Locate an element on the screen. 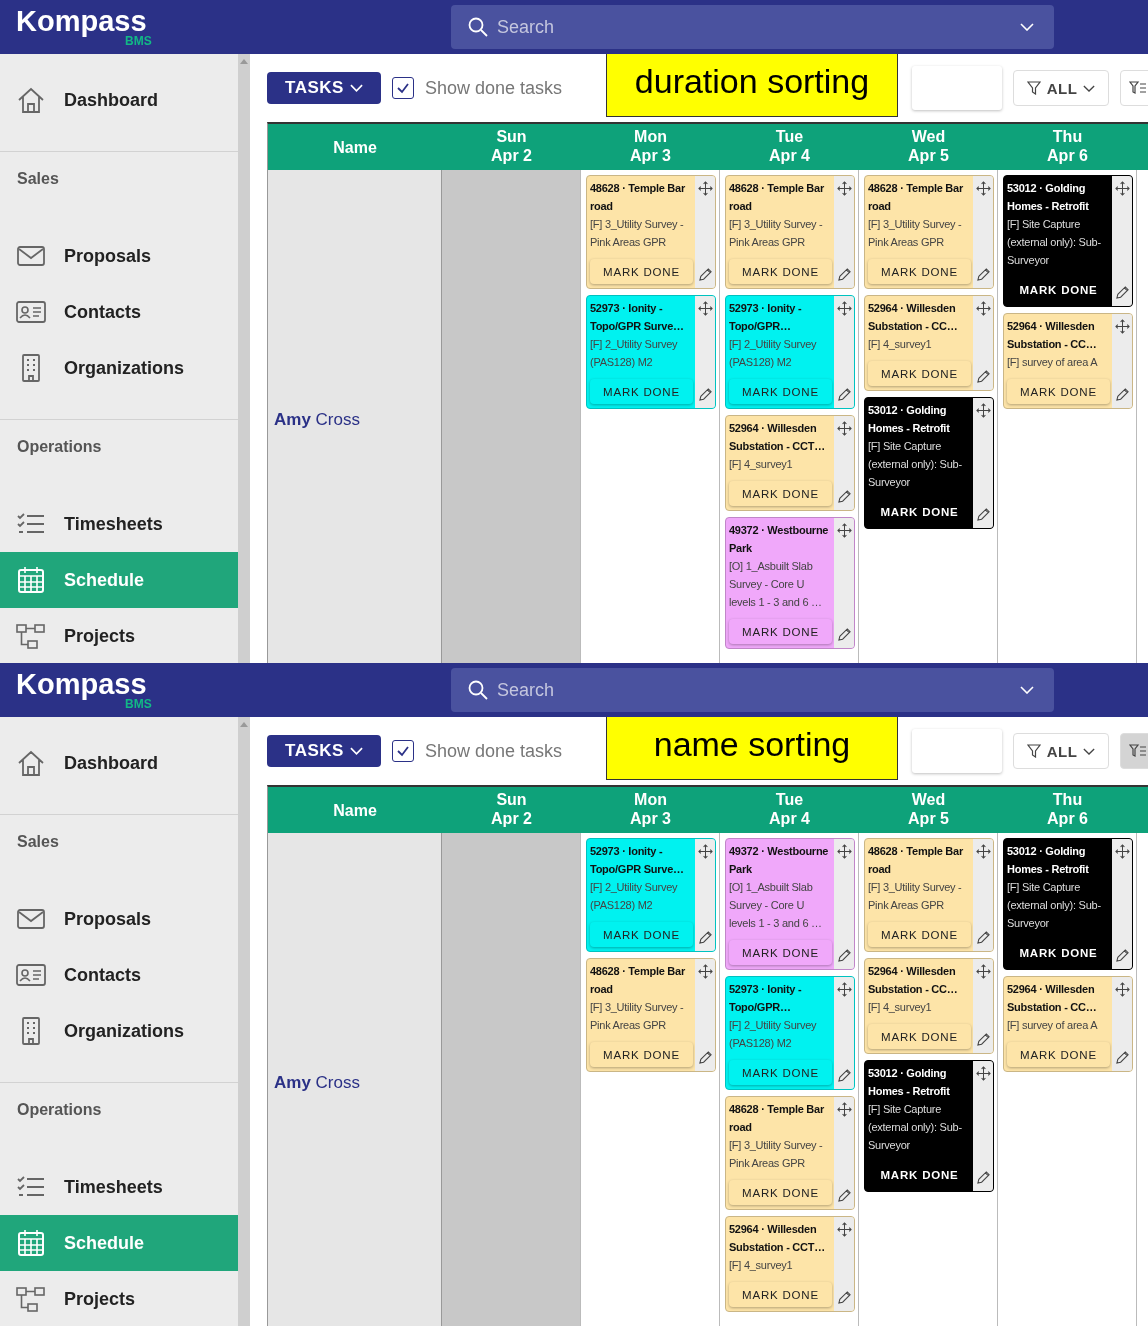  checkbox-label: Show done tasks is located at coordinates (494, 88).